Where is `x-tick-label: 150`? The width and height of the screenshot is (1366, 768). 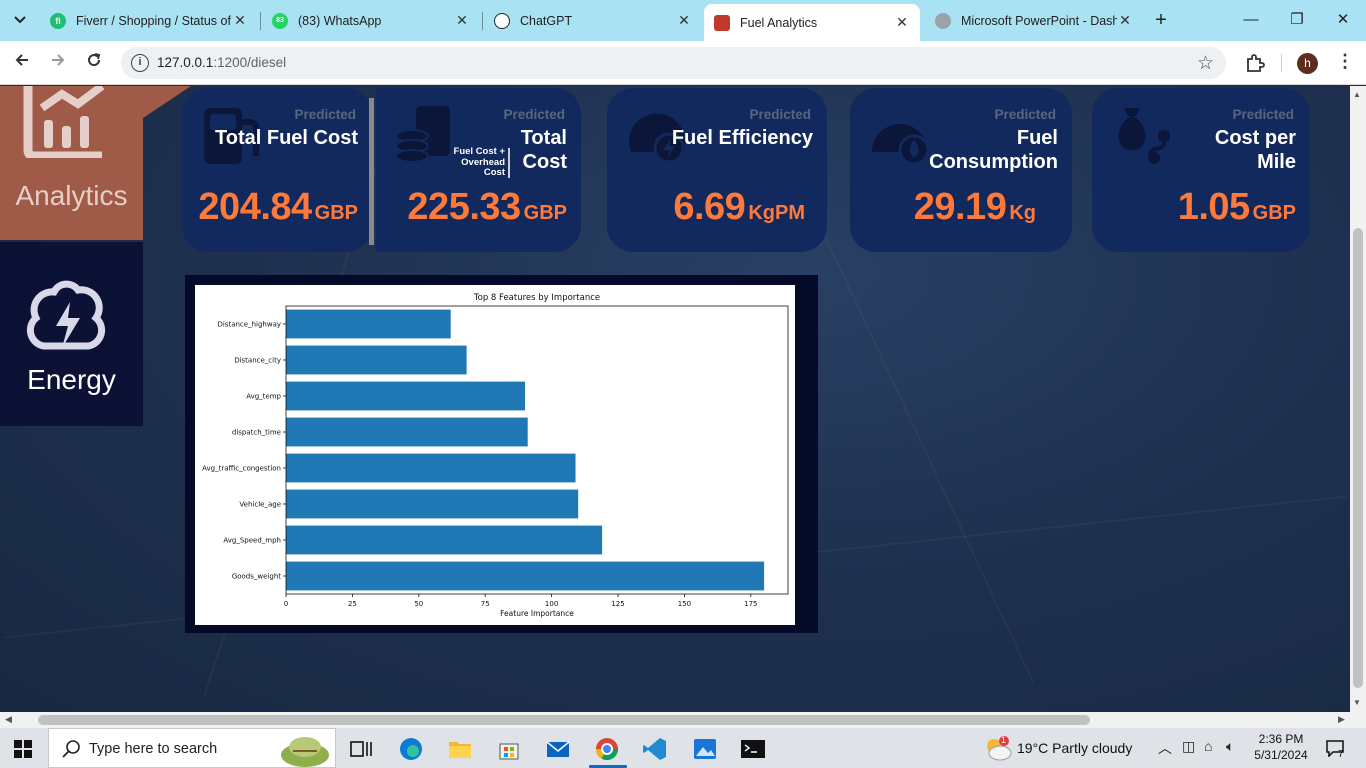
x-tick-label: 150 is located at coordinates (684, 604).